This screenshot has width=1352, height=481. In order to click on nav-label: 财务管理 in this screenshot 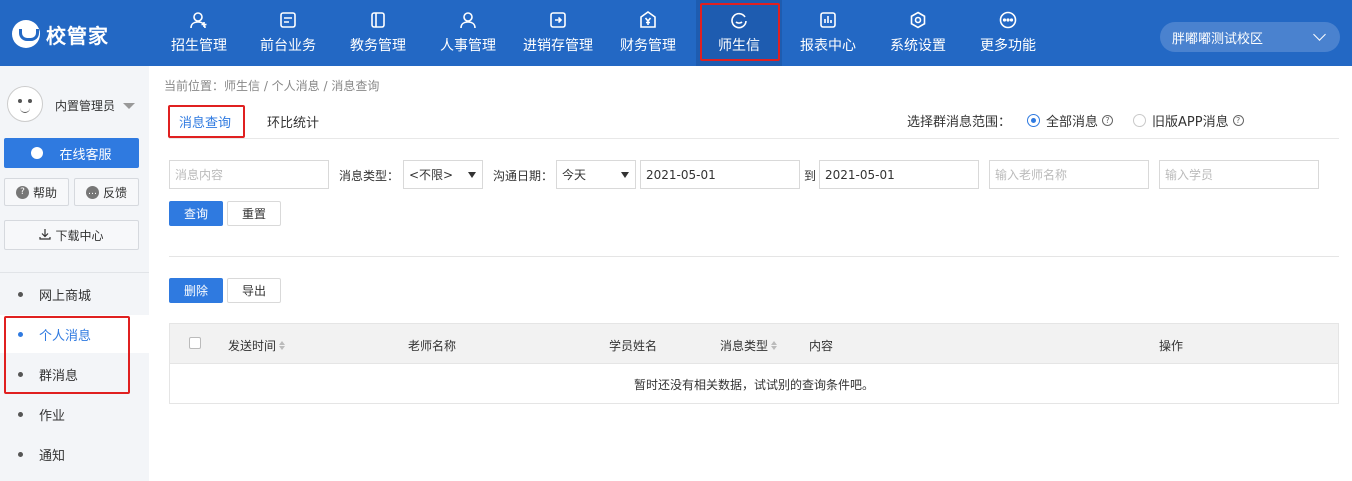, I will do `click(648, 46)`.